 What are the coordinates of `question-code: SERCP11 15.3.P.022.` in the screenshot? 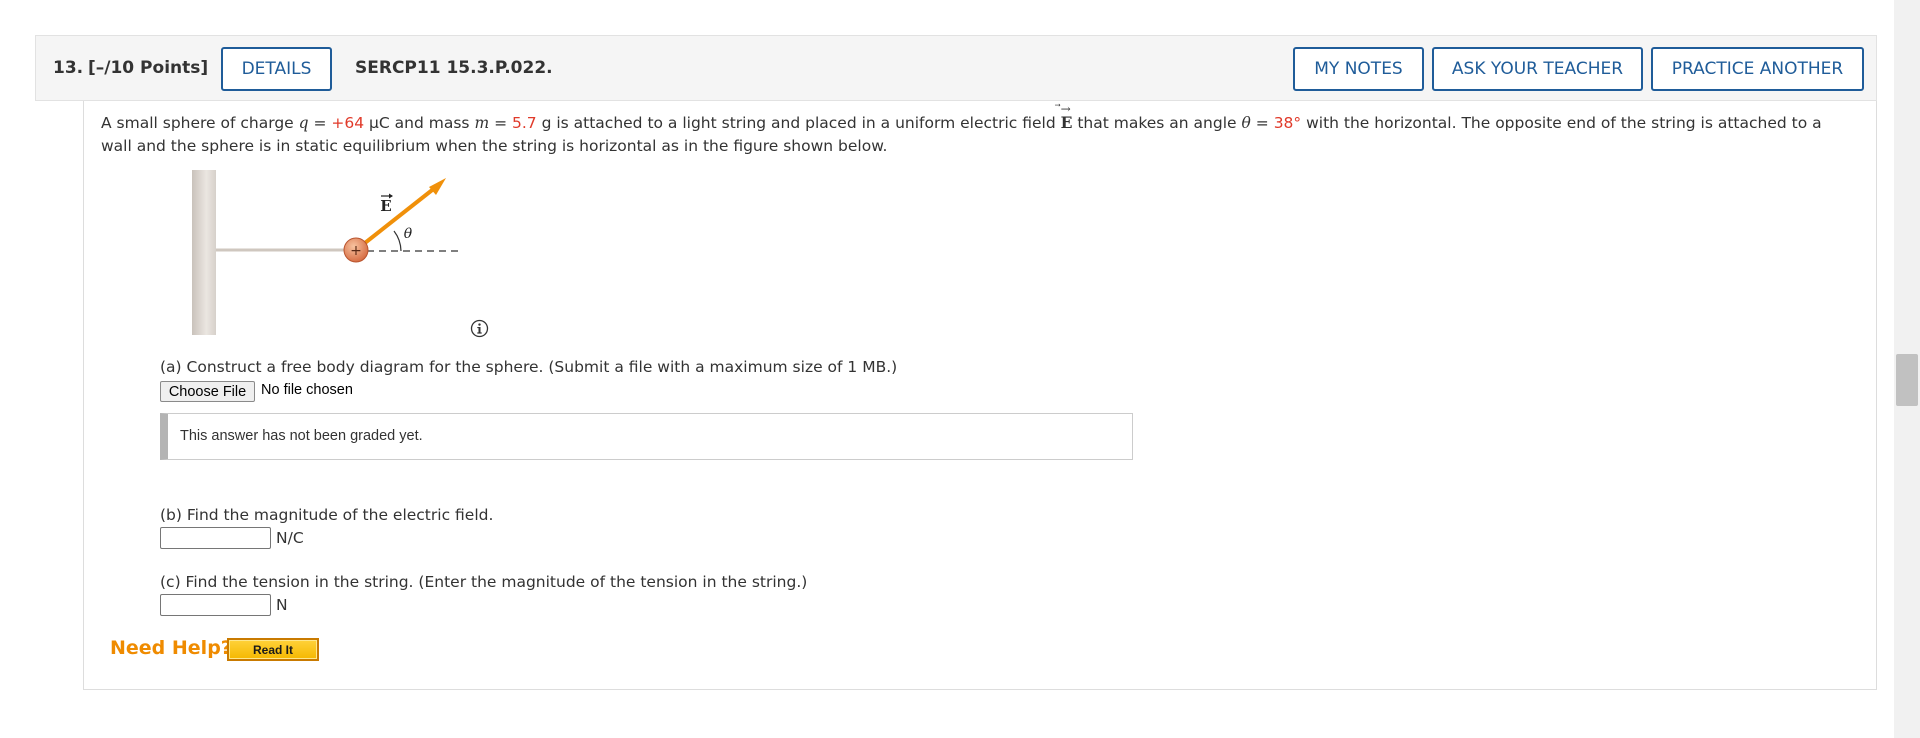 It's located at (454, 68).